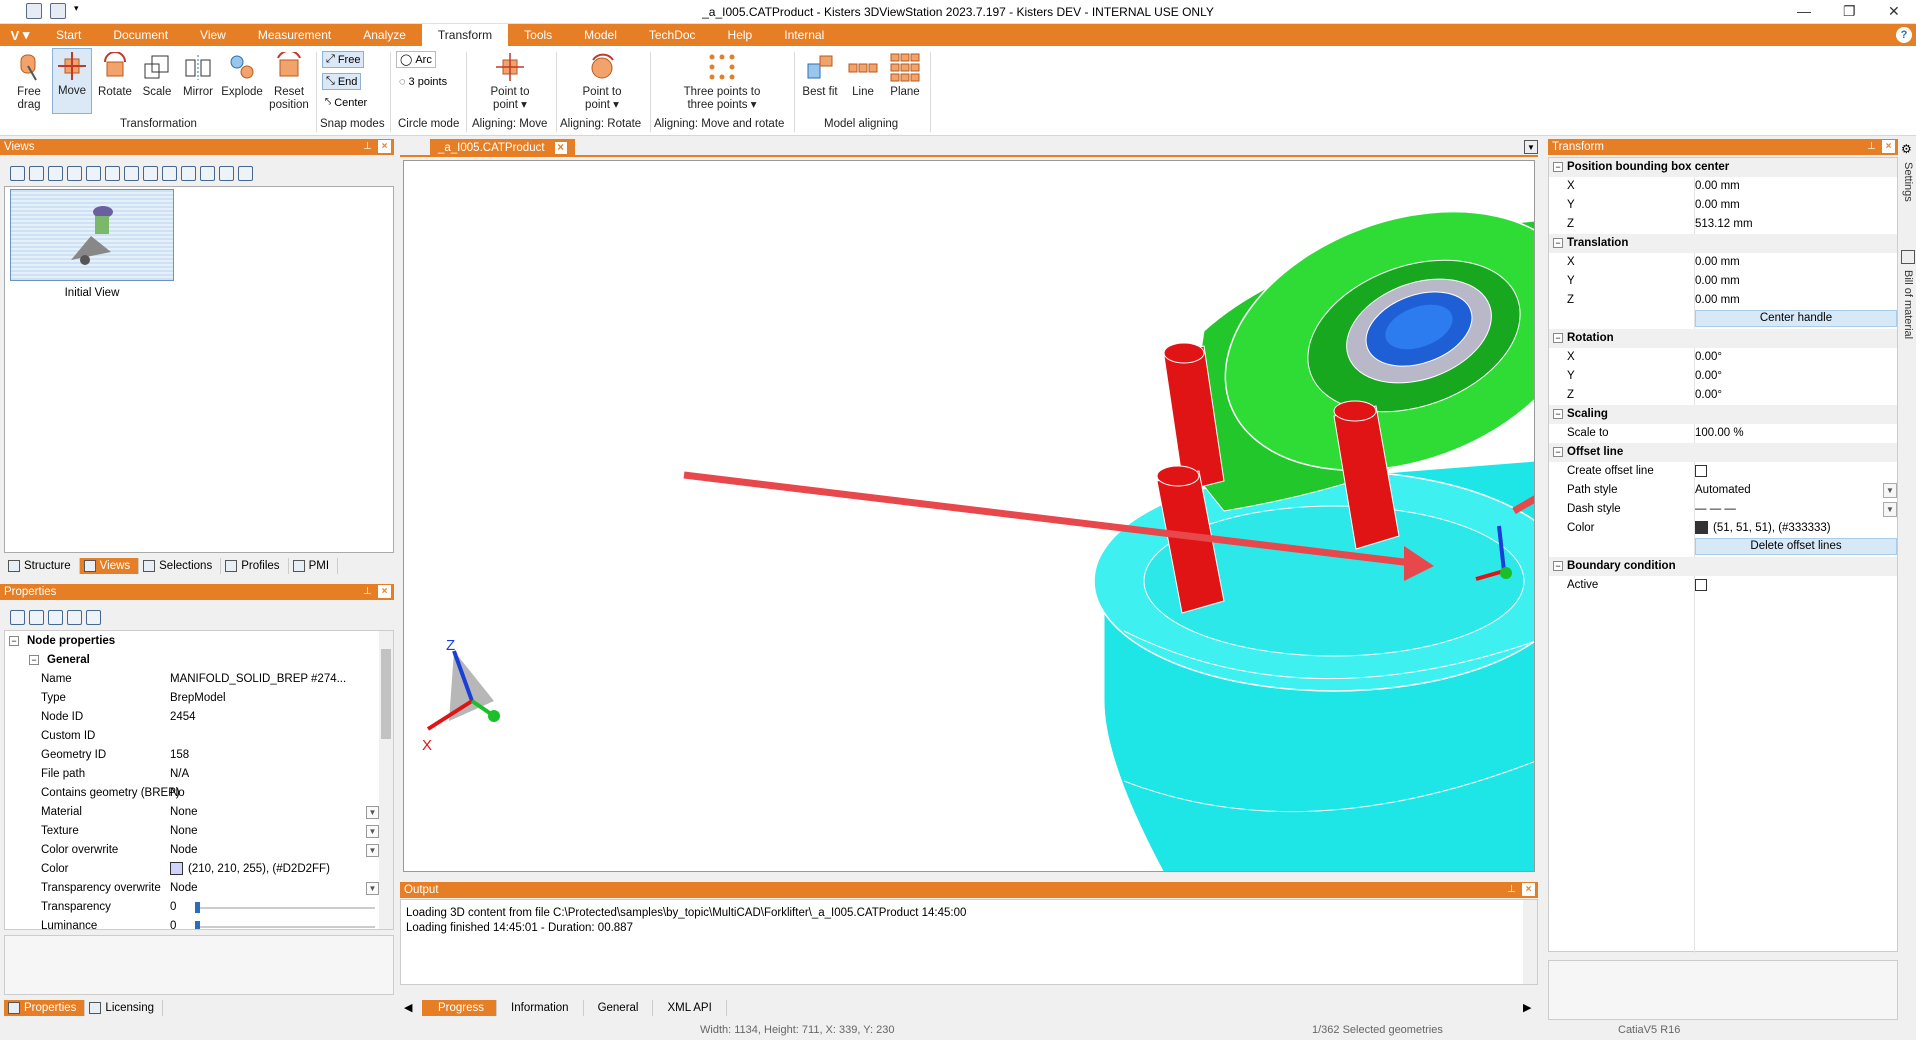  What do you see at coordinates (199, 850) in the screenshot?
I see `color-overwrite-row: Color overwrite Node ▼` at bounding box center [199, 850].